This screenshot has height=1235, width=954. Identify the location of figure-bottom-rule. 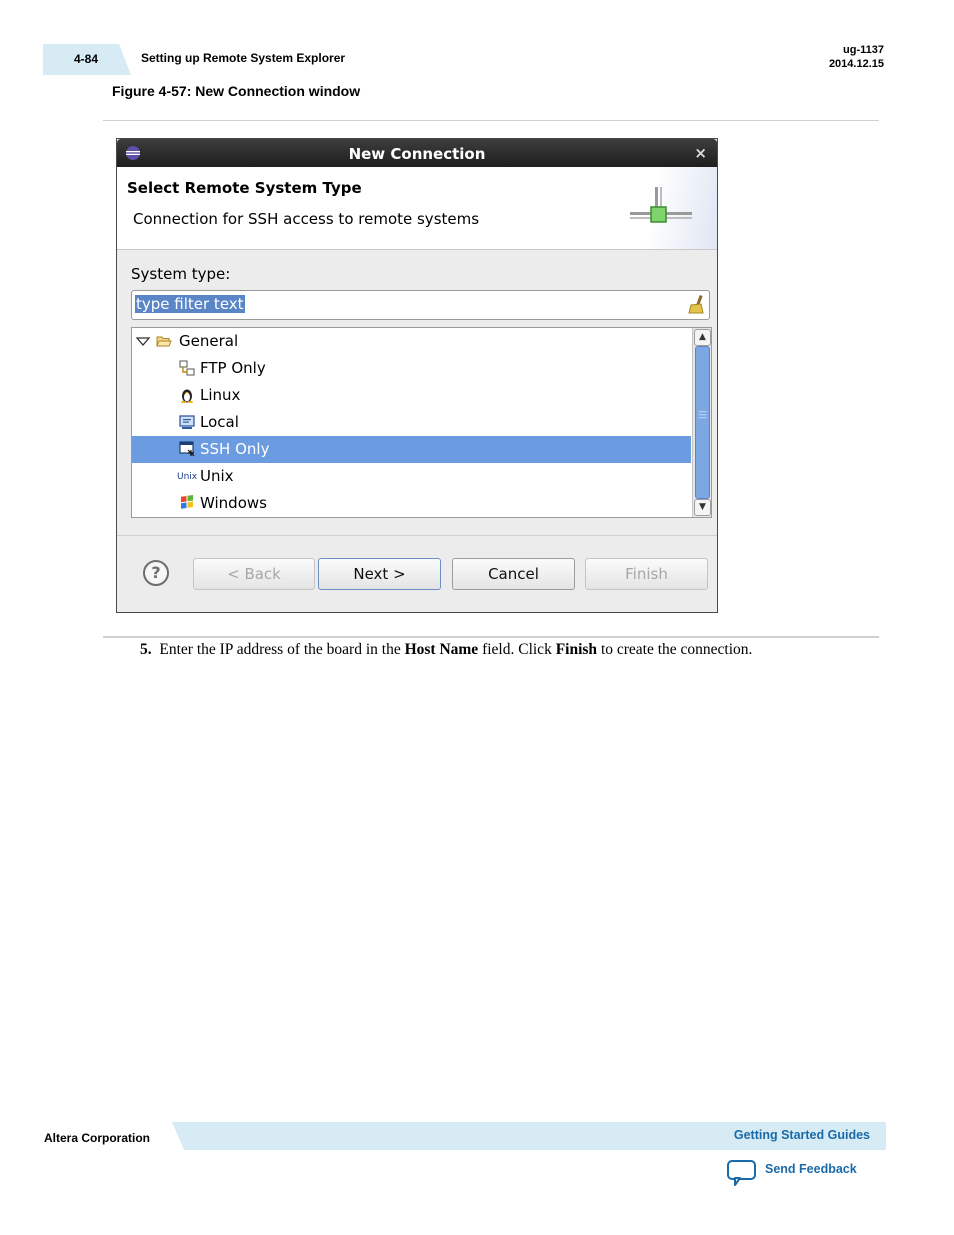
(491, 637).